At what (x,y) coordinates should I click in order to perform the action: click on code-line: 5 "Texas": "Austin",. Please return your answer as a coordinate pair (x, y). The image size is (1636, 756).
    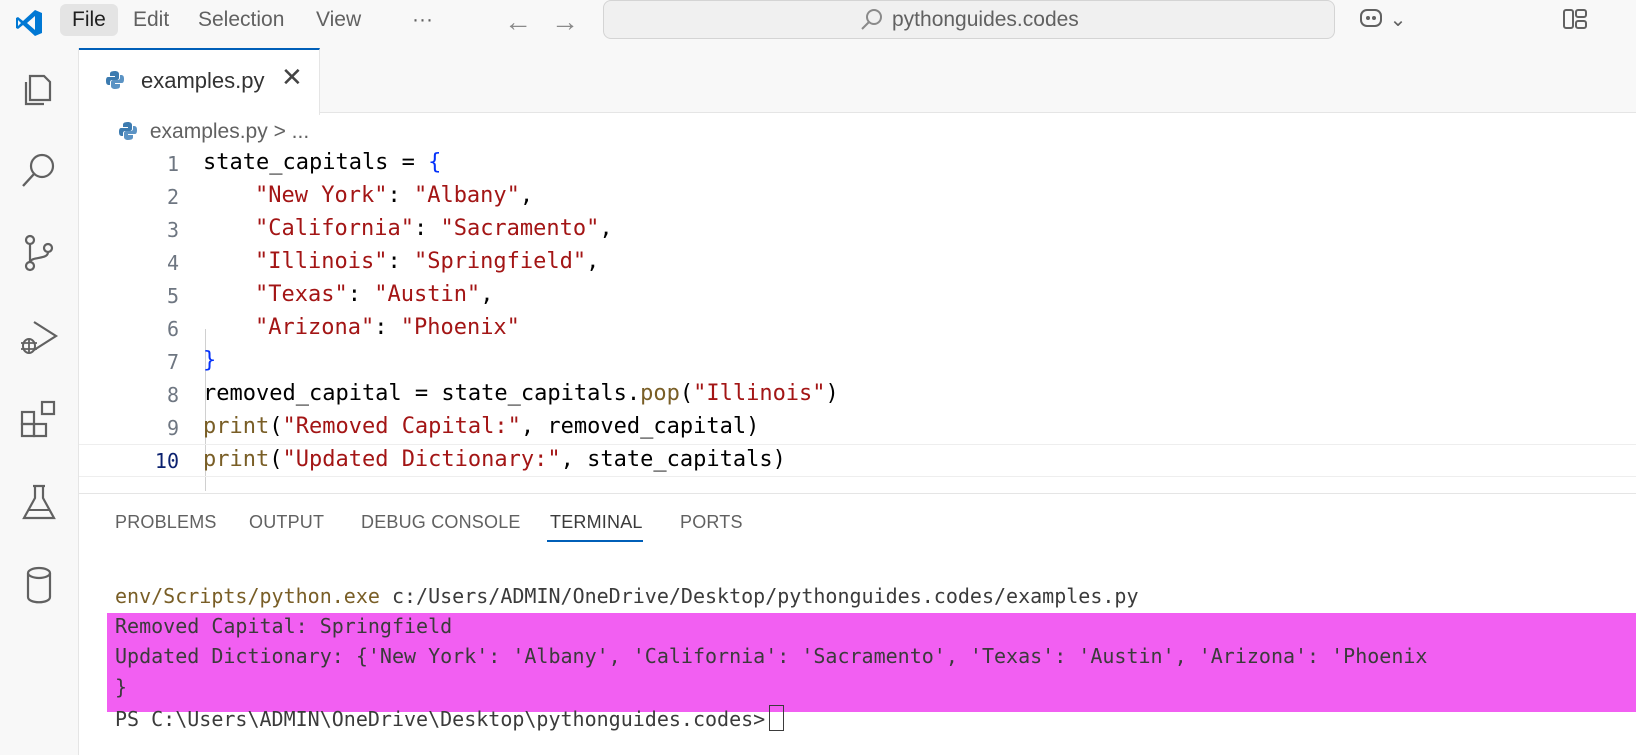
    Looking at the image, I should click on (857, 296).